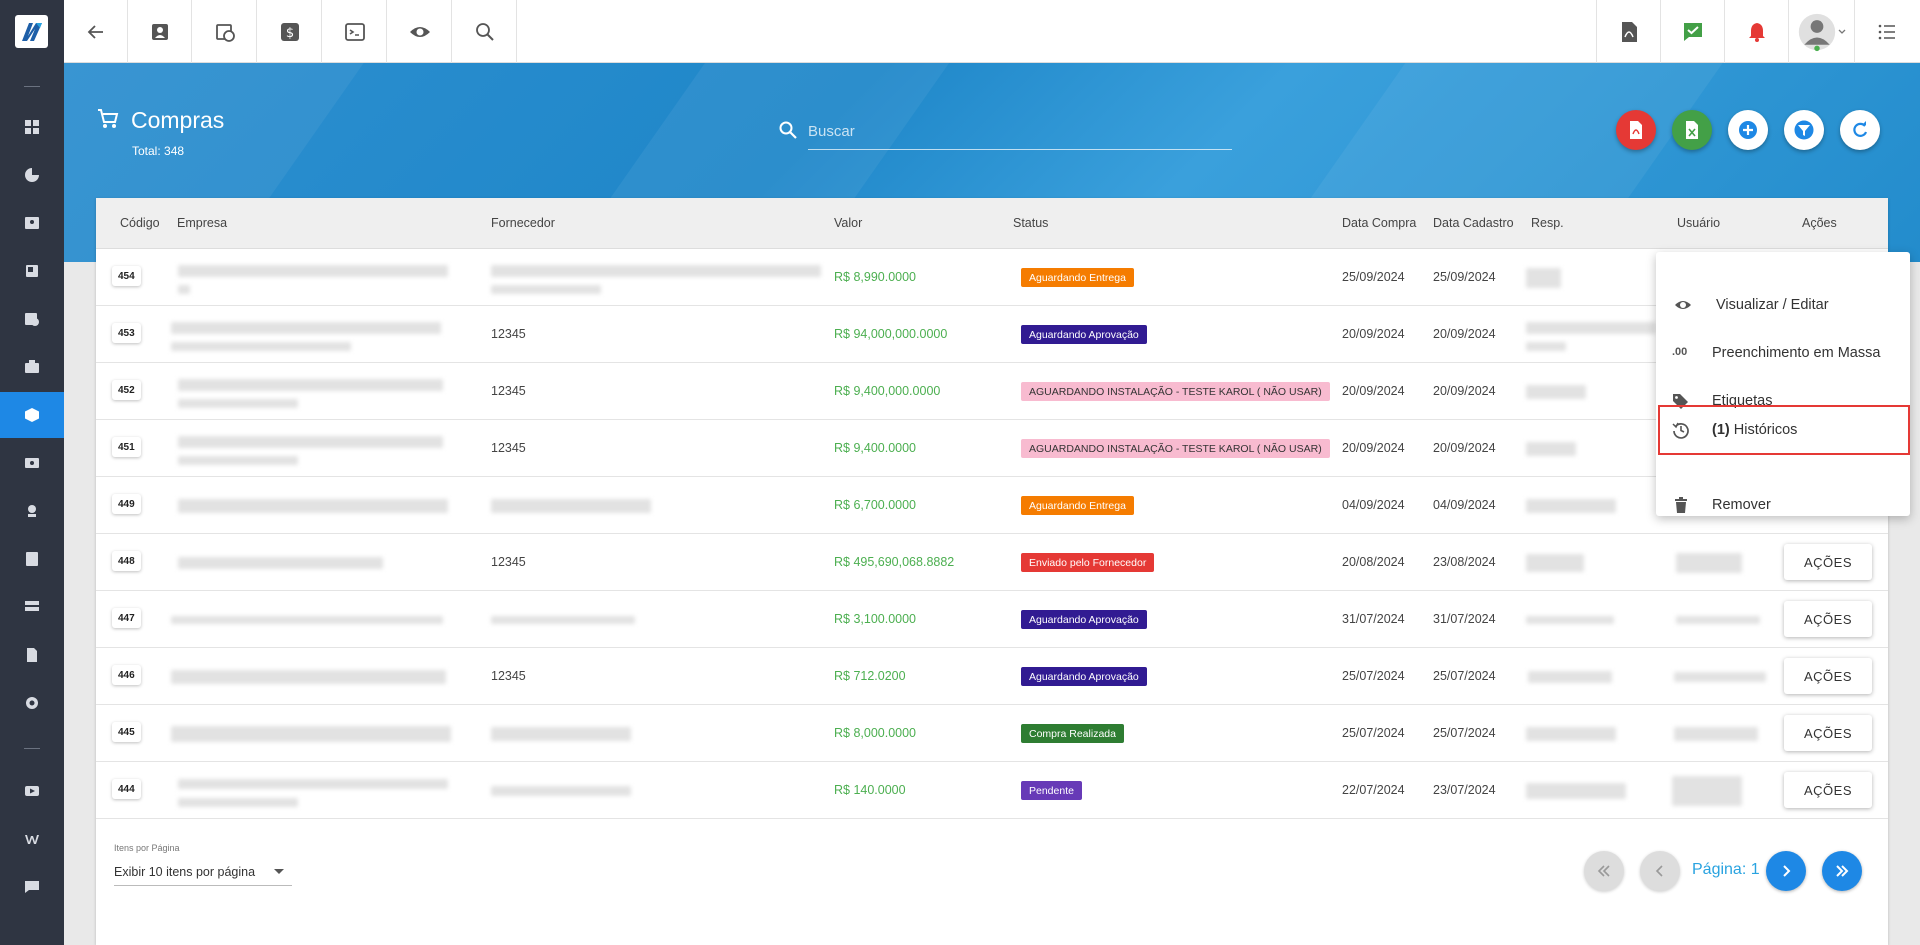 The height and width of the screenshot is (945, 1920). I want to click on status-badge: Aguardando Aprovação, so click(1084, 619).